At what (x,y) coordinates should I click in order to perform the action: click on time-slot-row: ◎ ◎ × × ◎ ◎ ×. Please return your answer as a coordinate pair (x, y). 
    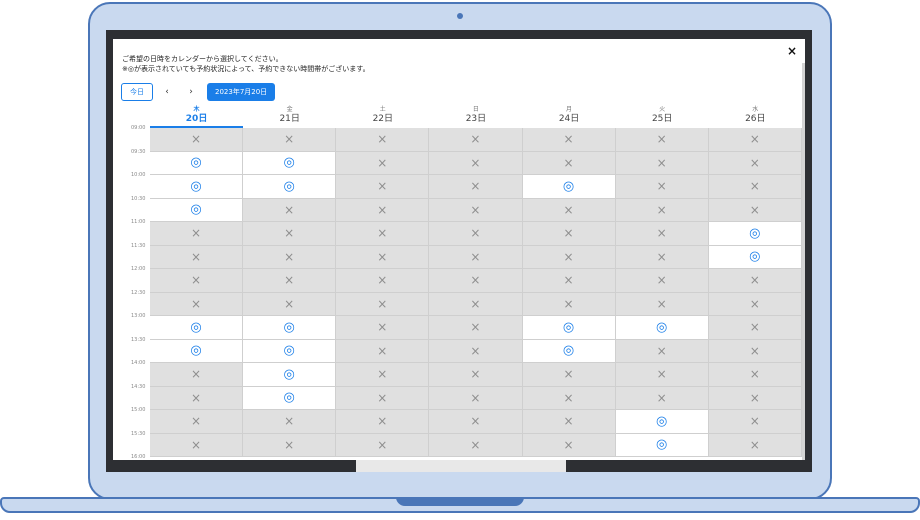
    Looking at the image, I should click on (476, 328).